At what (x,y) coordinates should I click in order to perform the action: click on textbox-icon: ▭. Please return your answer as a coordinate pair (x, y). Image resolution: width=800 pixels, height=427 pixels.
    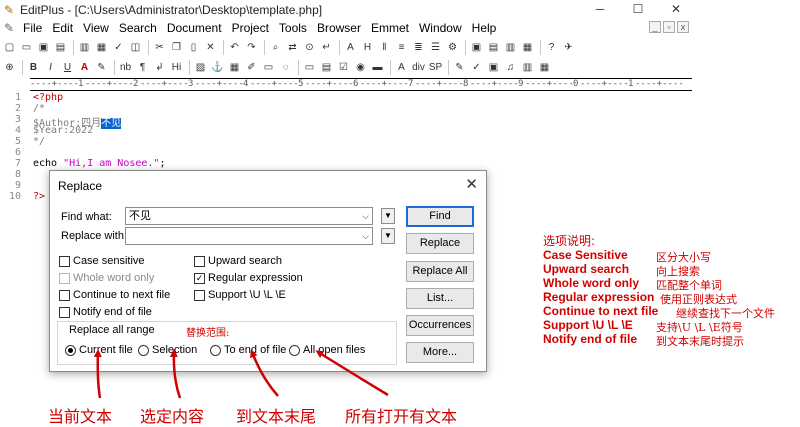
    Looking at the image, I should click on (309, 67).